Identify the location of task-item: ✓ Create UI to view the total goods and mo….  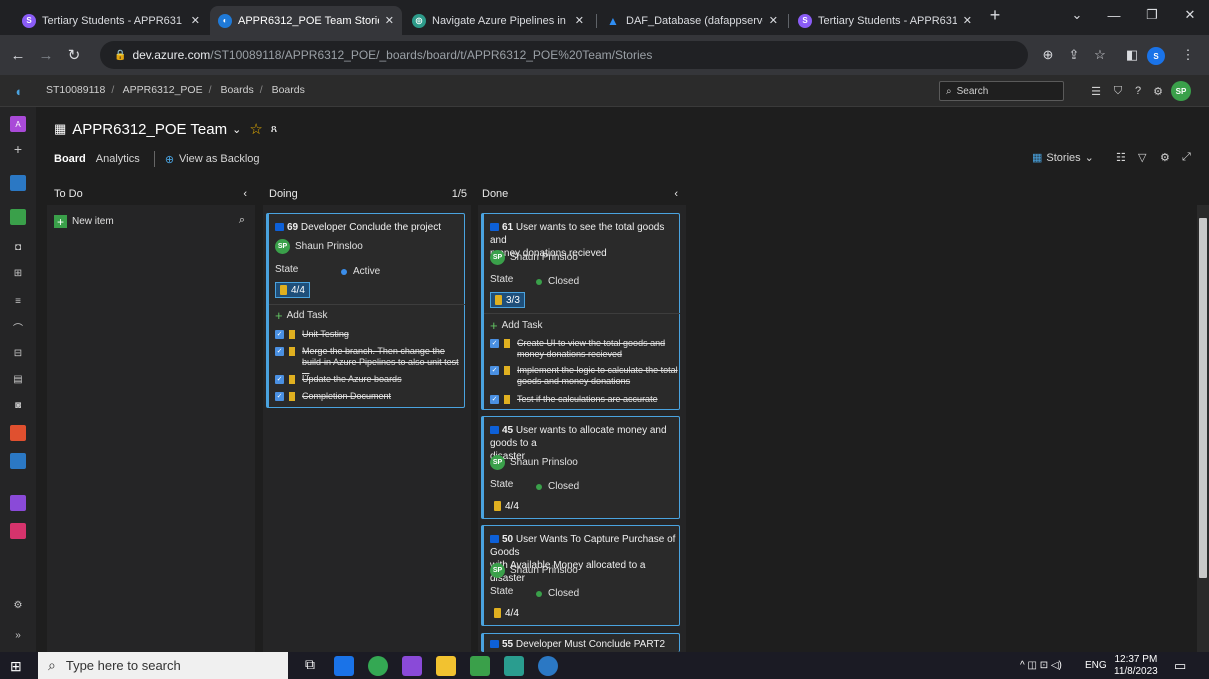
(577, 349).